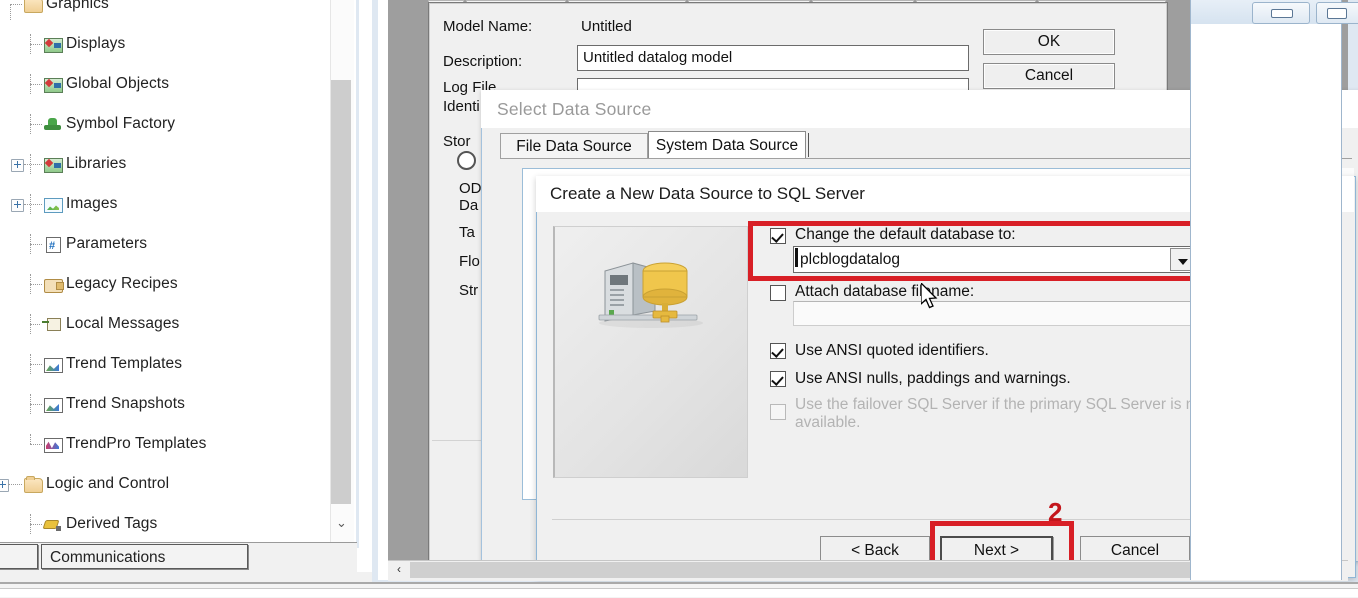  Describe the element at coordinates (165, 204) in the screenshot. I see `tree-item-images: Images` at that location.